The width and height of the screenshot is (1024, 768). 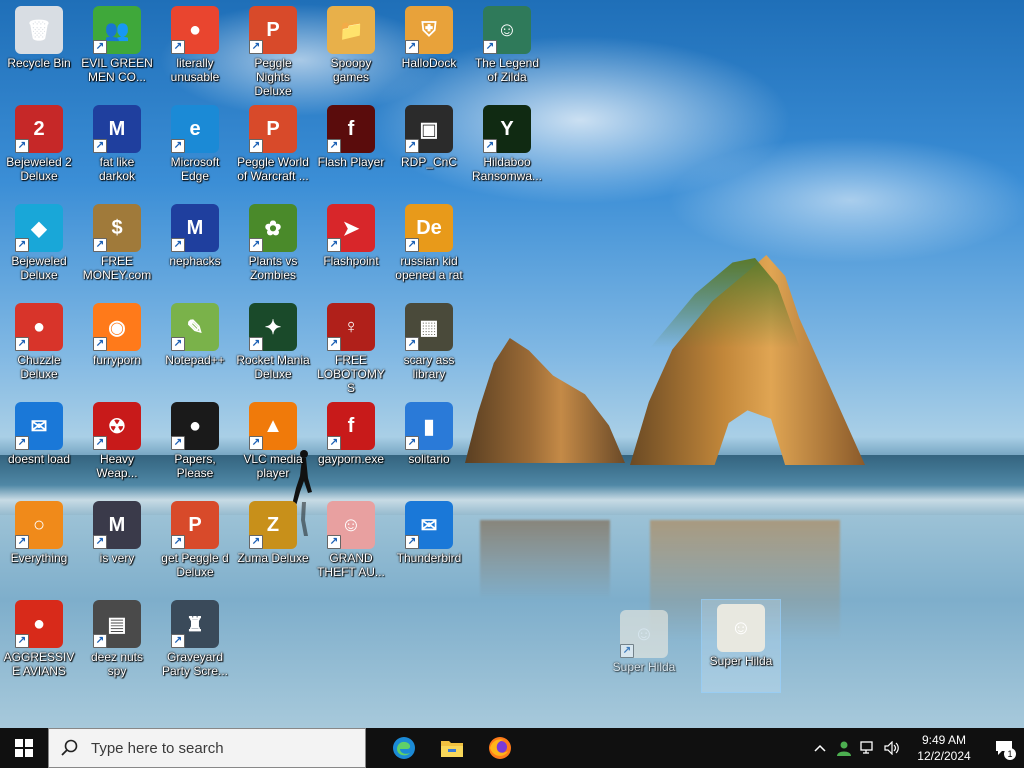 What do you see at coordinates (273, 327) in the screenshot?
I see `app-glyph: ✦` at bounding box center [273, 327].